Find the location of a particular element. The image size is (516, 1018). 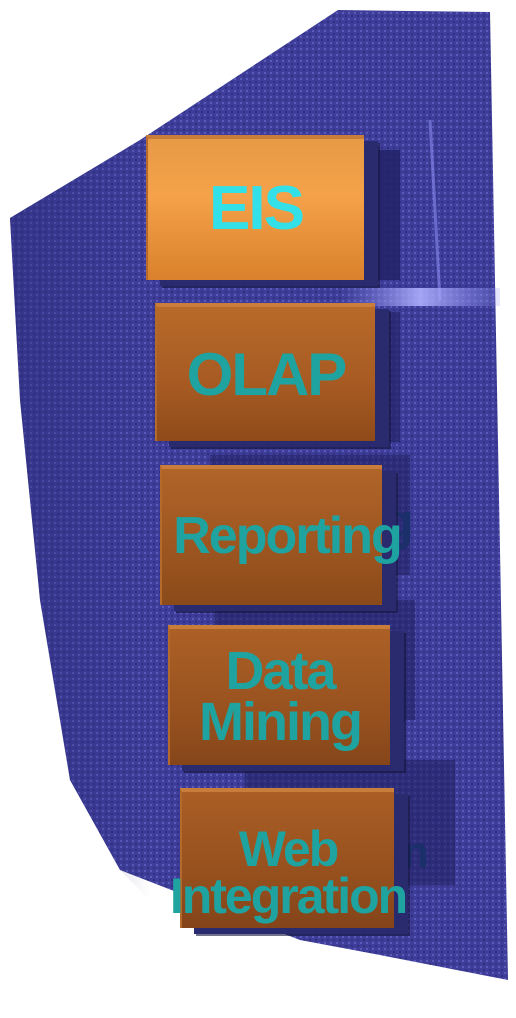

block-olap: OLAP is located at coordinates (265, 372).